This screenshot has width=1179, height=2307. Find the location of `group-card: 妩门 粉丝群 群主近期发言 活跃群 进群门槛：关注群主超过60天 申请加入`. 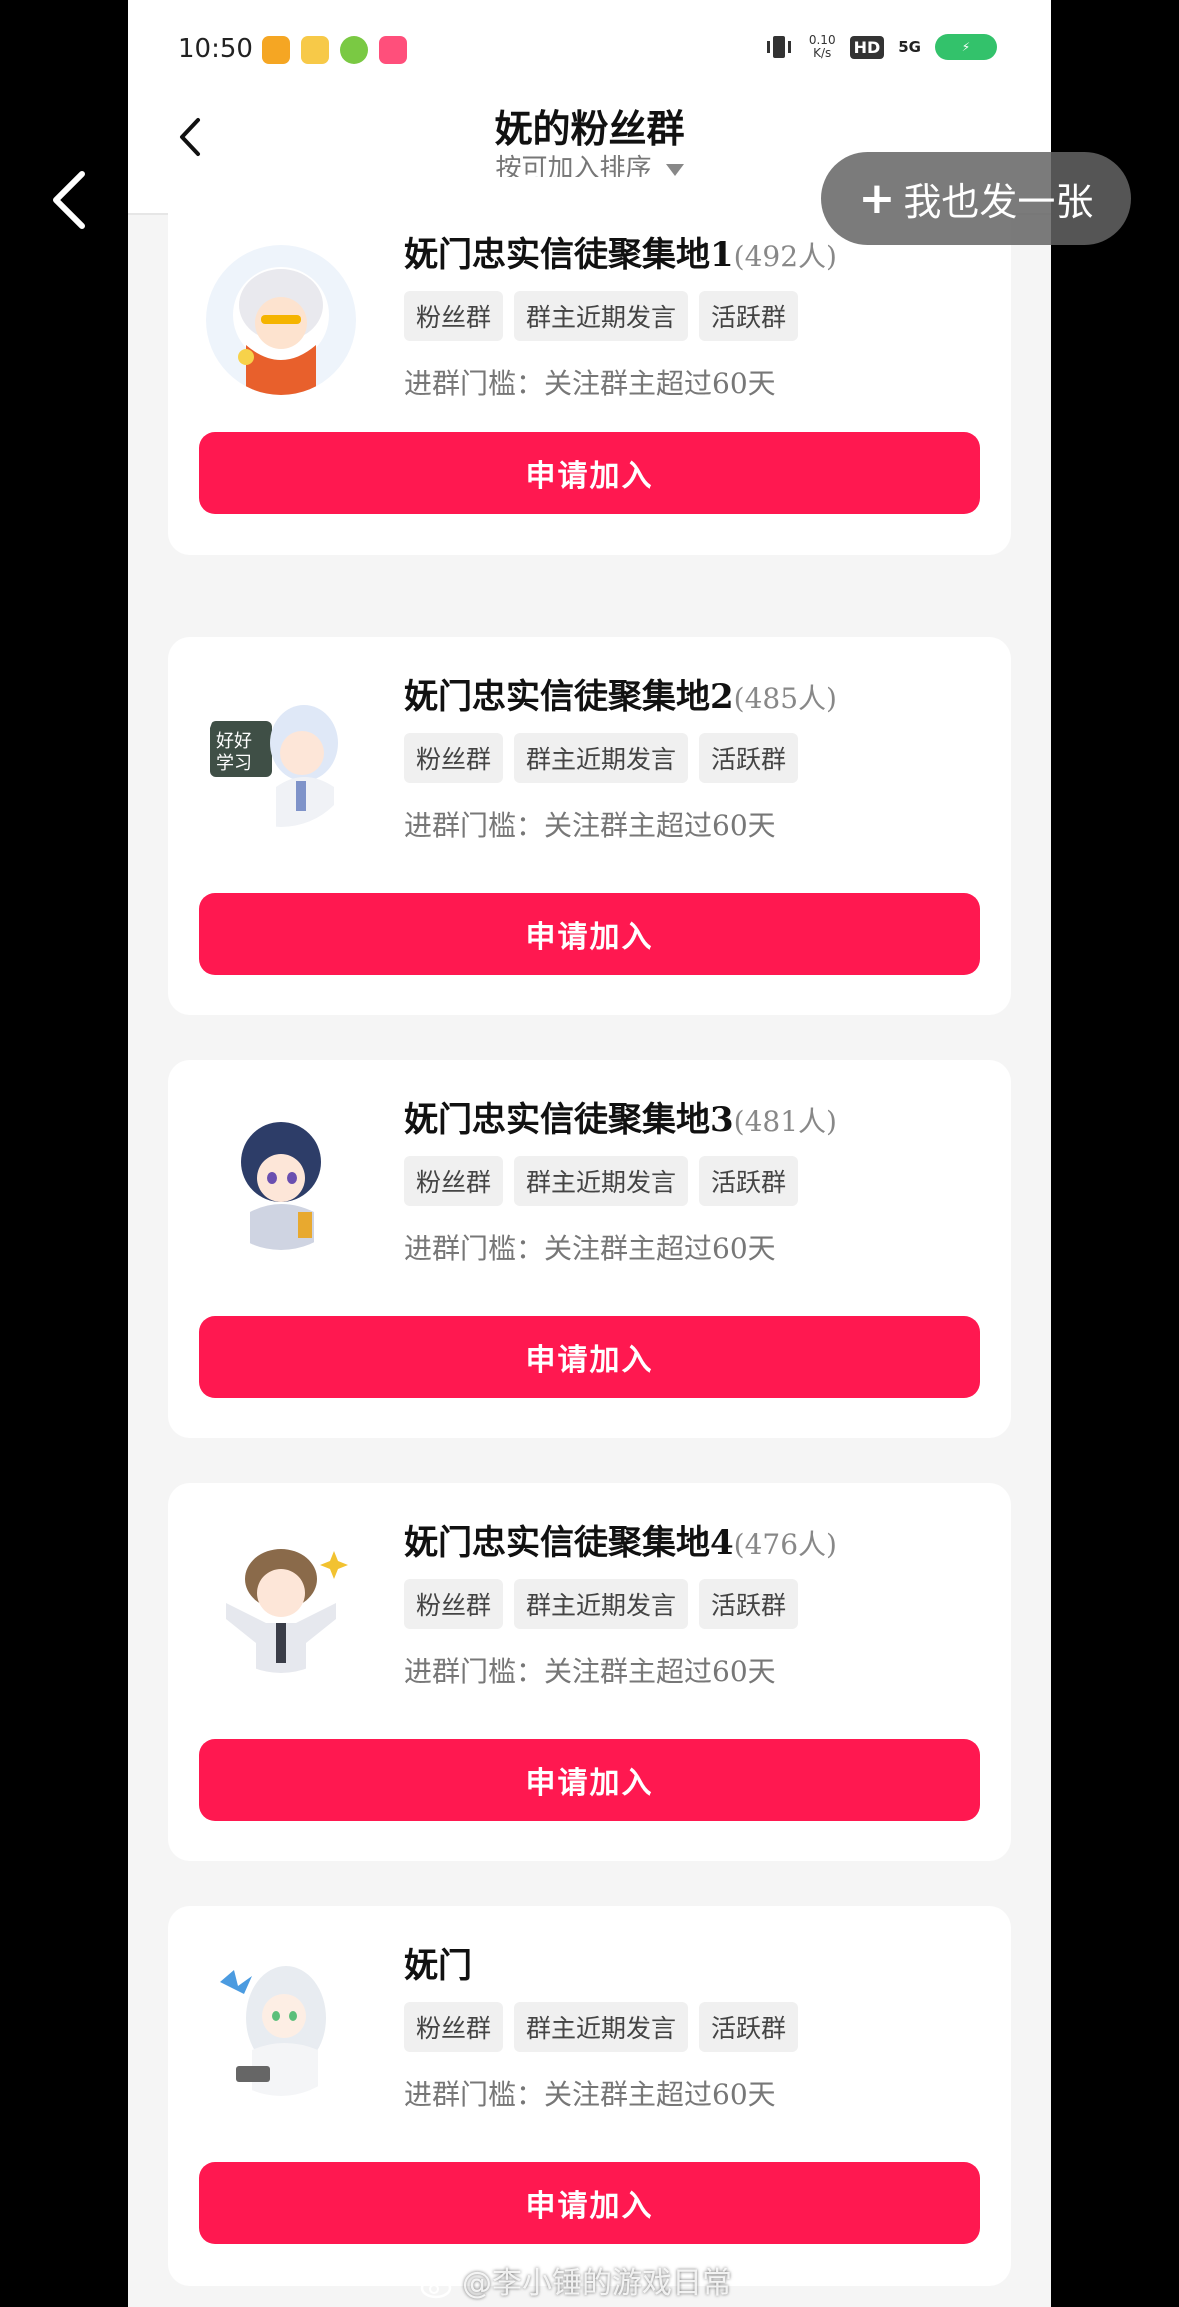

group-card: 妩门 粉丝群 群主近期发言 活跃群 进群门槛：关注群主超过60天 申请加入 is located at coordinates (589, 2096).